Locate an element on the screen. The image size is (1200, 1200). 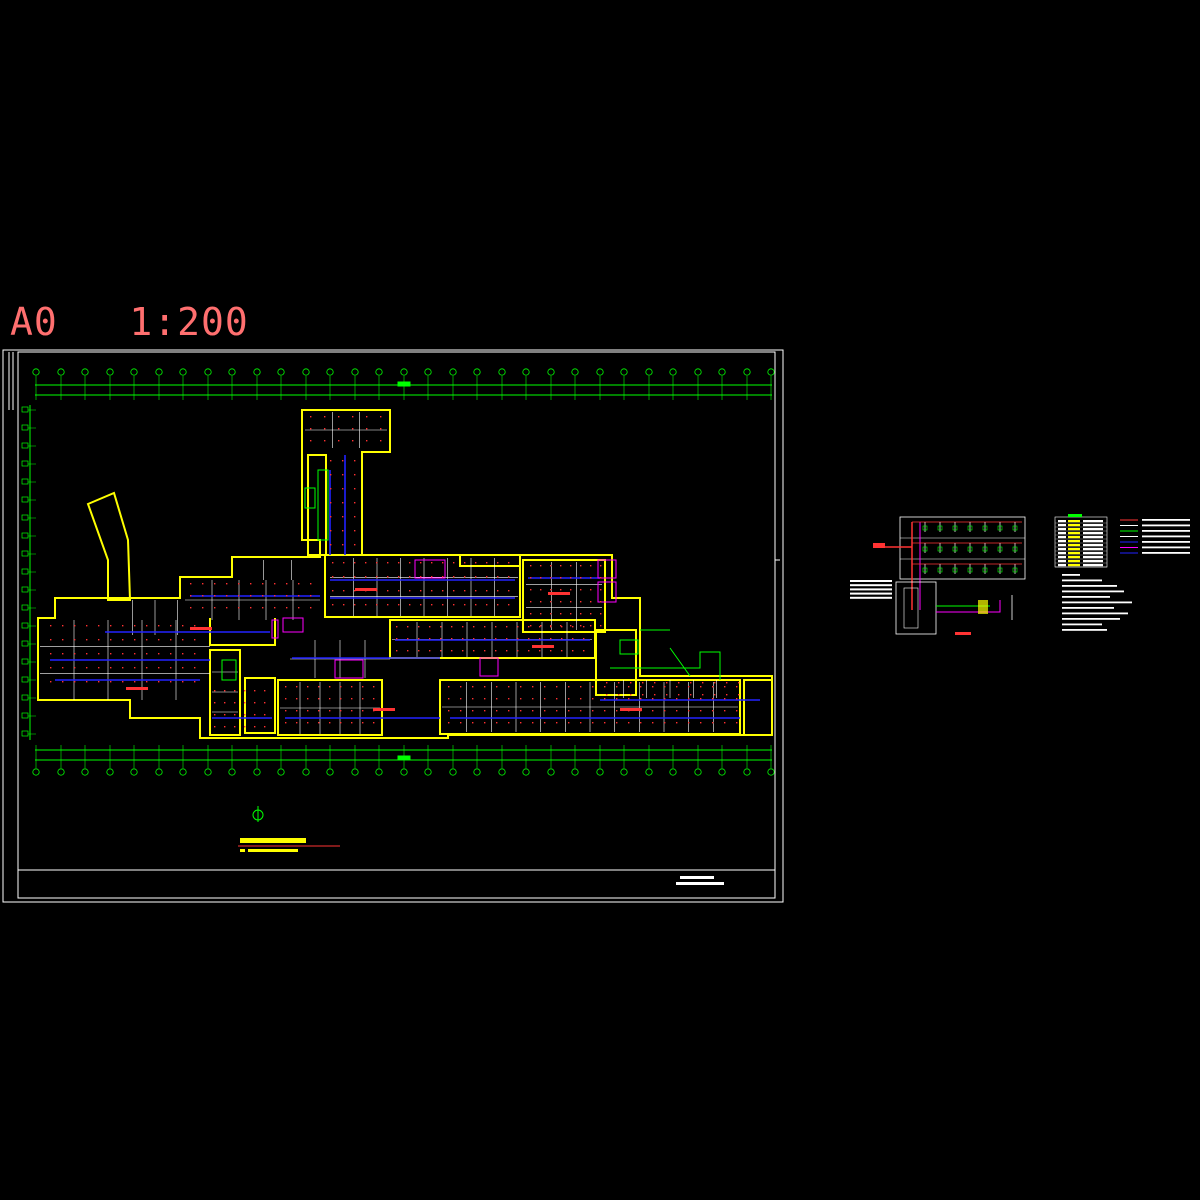
axis-grid-left is located at coordinates (28, 571).